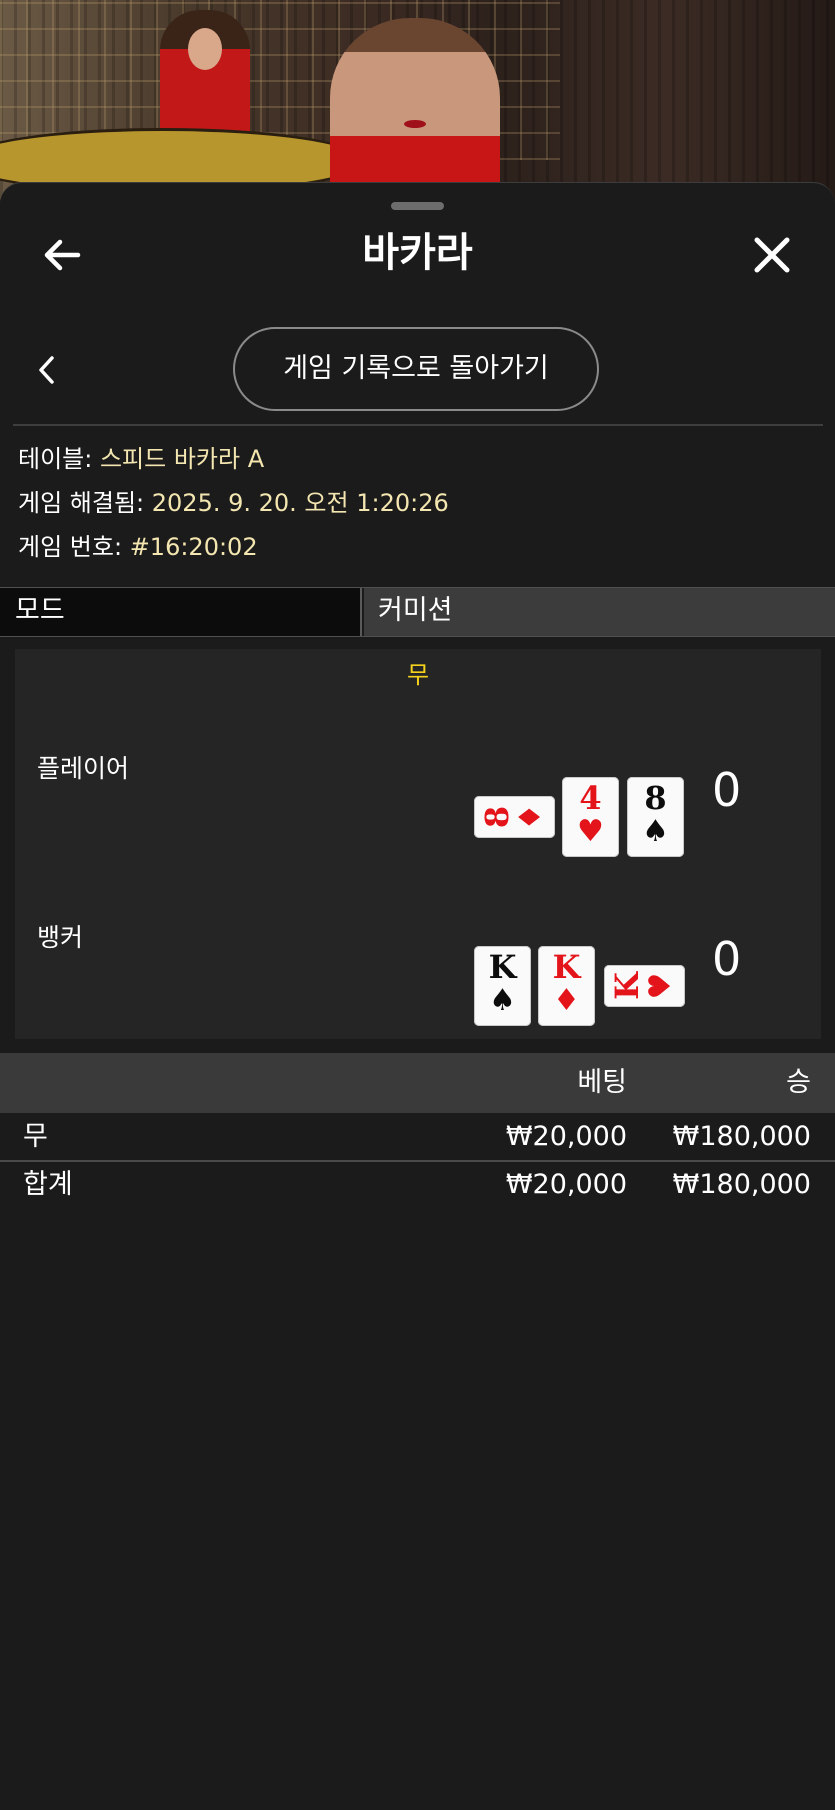  Describe the element at coordinates (181, 612) in the screenshot. I see `mode-label: 모드` at that location.